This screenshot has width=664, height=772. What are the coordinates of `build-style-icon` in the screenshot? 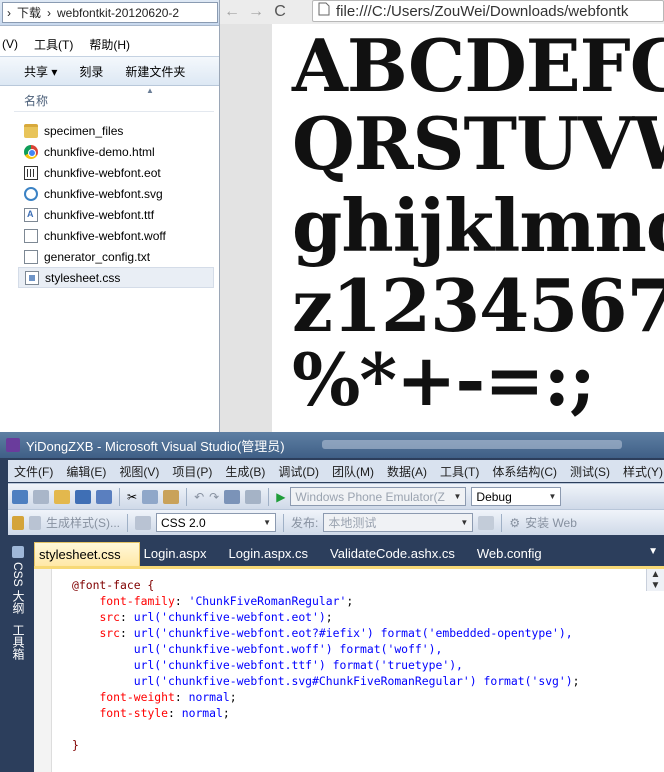 It's located at (35, 522).